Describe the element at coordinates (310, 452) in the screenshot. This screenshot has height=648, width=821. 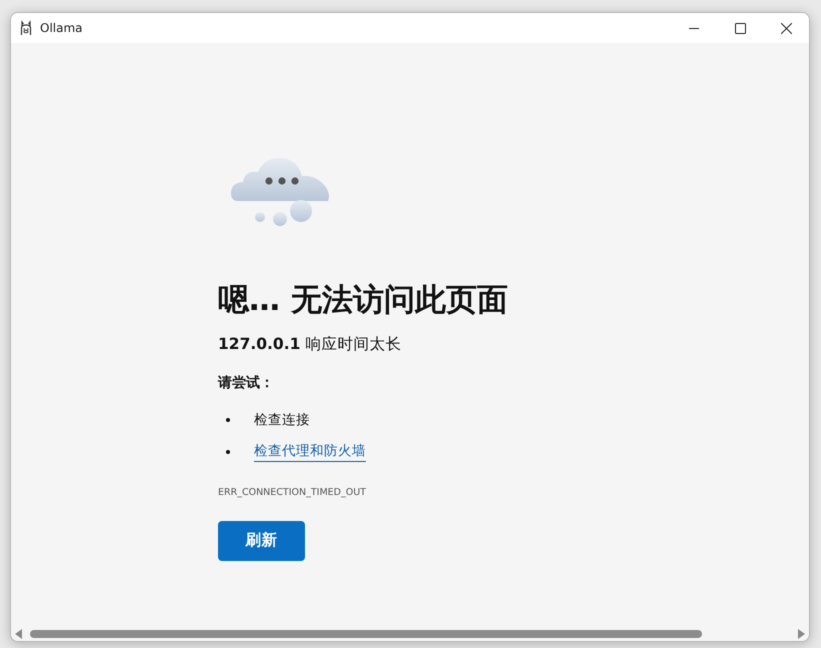
I see `suggestion-link: 检查代理和防火墙` at that location.